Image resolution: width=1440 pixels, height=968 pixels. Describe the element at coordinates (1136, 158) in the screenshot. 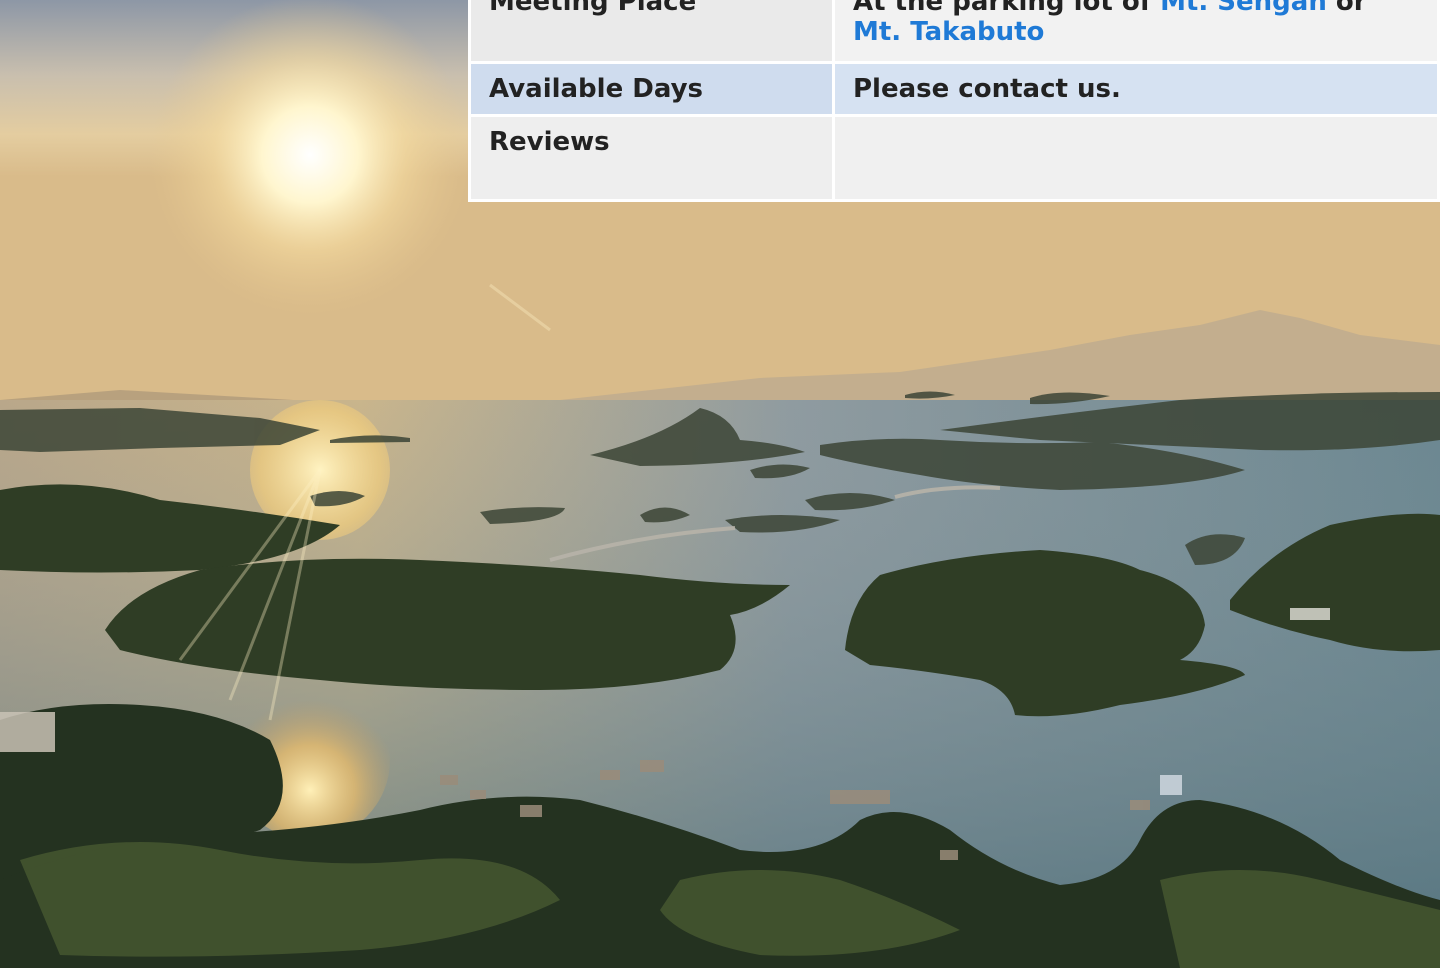

I see `reviews-value` at that location.